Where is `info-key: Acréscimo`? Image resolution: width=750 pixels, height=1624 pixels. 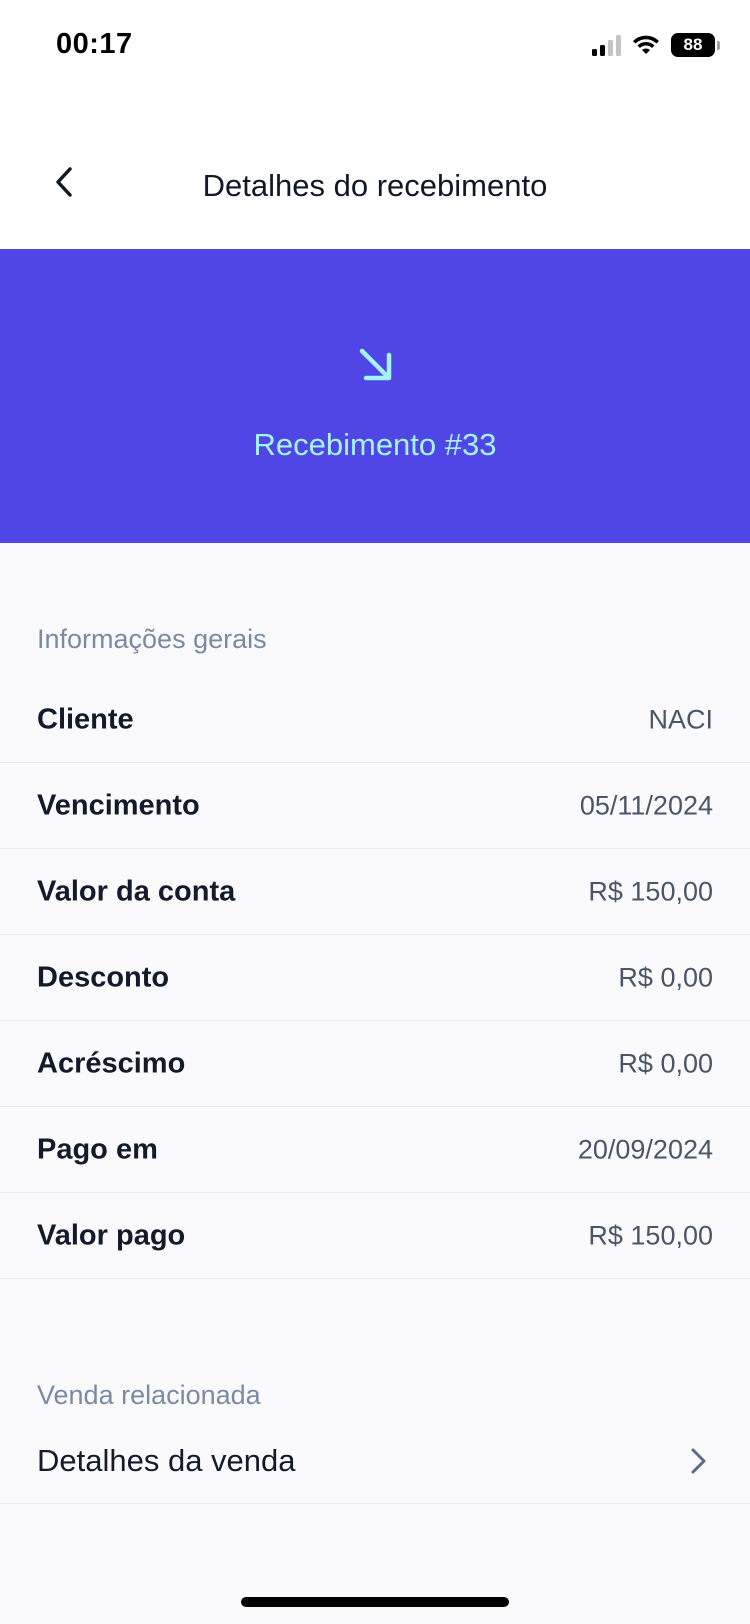 info-key: Acréscimo is located at coordinates (111, 1063).